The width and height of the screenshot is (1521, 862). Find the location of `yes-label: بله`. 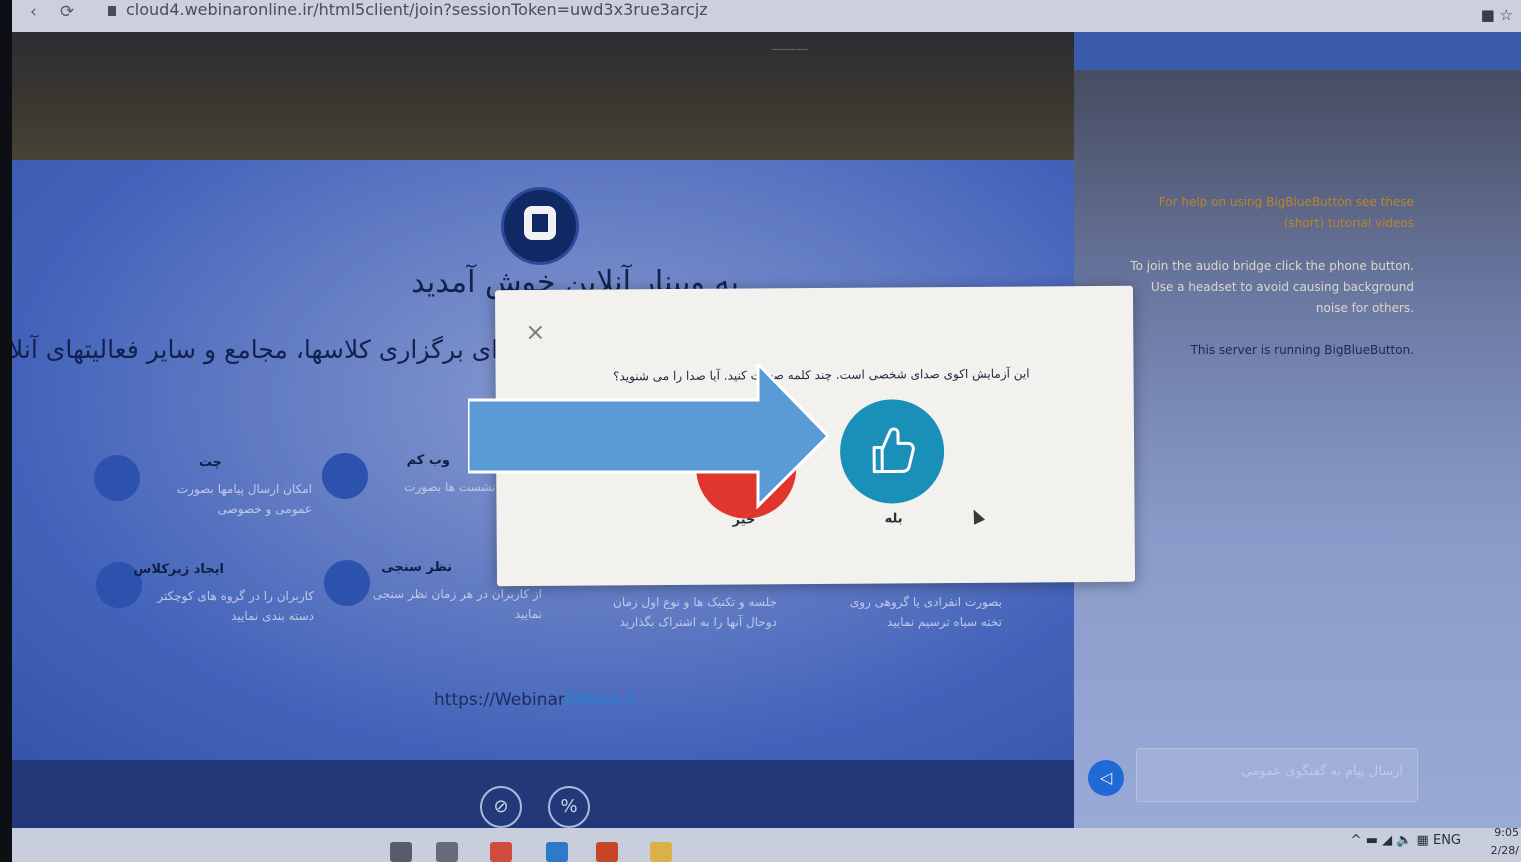

yes-label: بله is located at coordinates (893, 519).